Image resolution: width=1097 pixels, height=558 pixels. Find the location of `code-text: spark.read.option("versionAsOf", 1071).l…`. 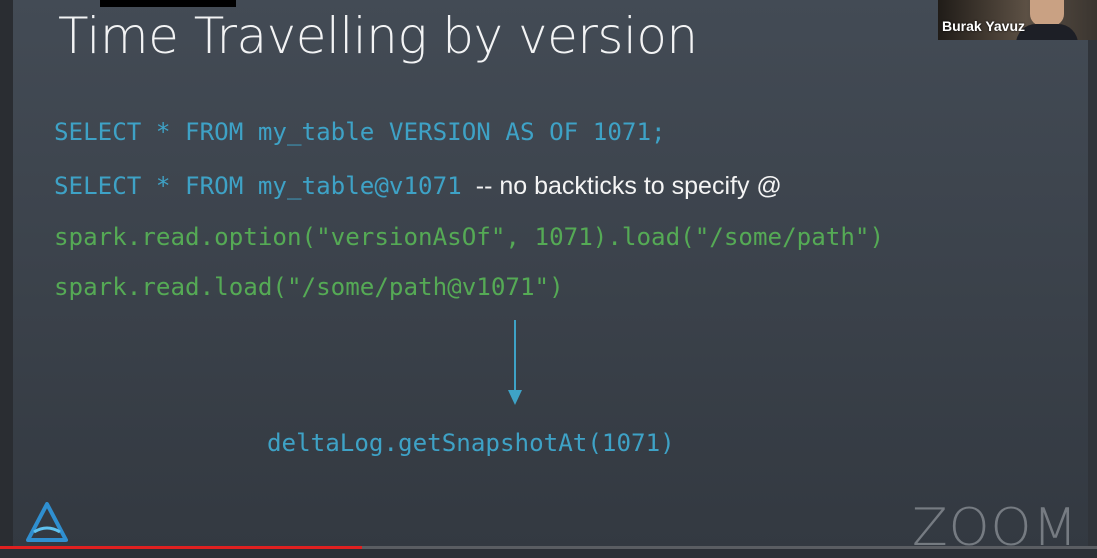

code-text: spark.read.option("versionAsOf", 1071).l… is located at coordinates (469, 237).